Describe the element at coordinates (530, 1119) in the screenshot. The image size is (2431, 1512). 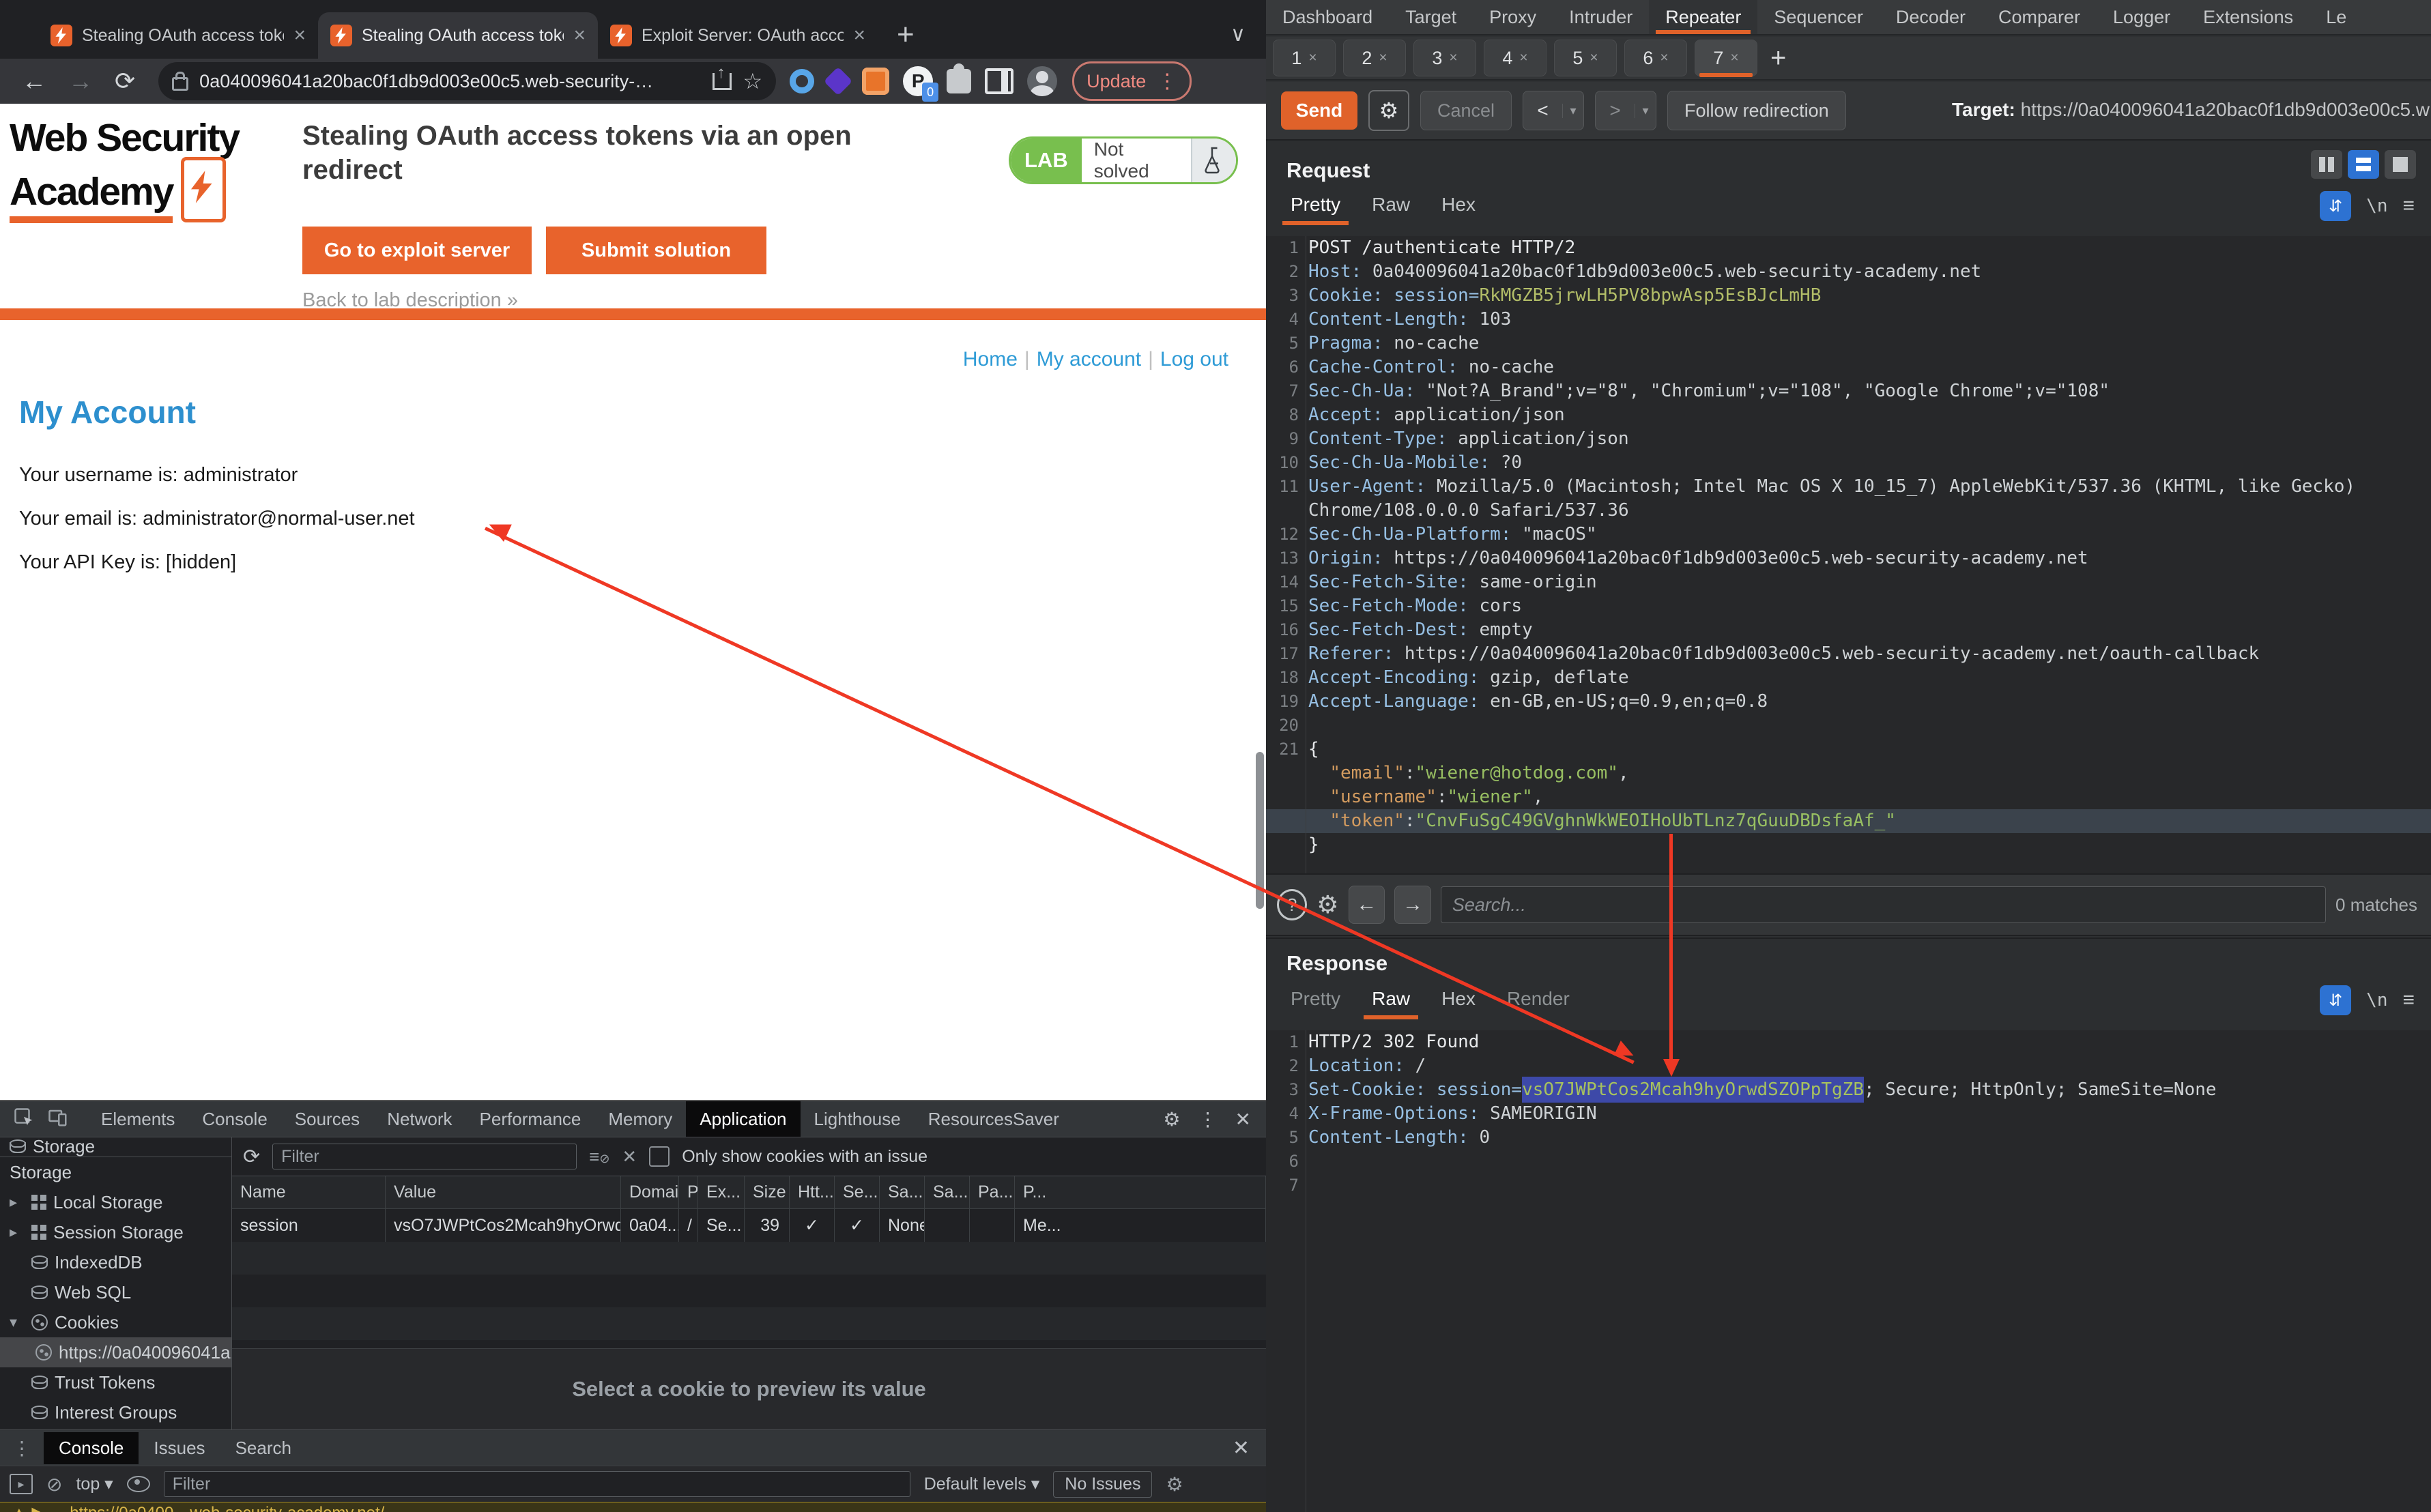
I see `devtools-tab: Performance` at that location.